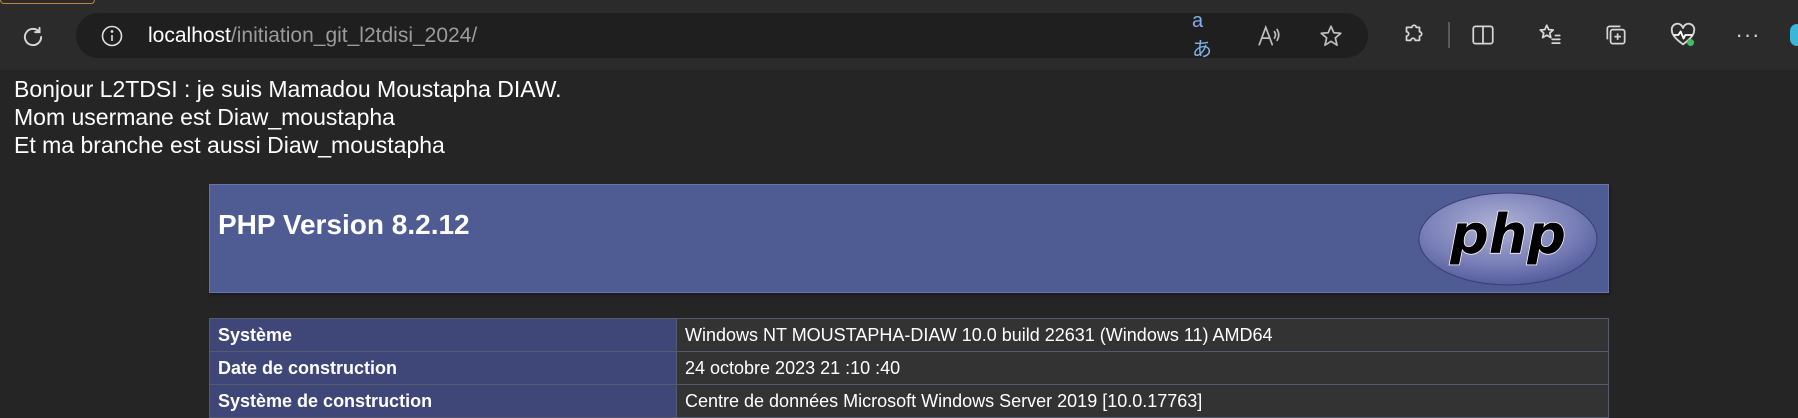 The image size is (1798, 418). I want to click on translate-icon: aあ, so click(1207, 35).